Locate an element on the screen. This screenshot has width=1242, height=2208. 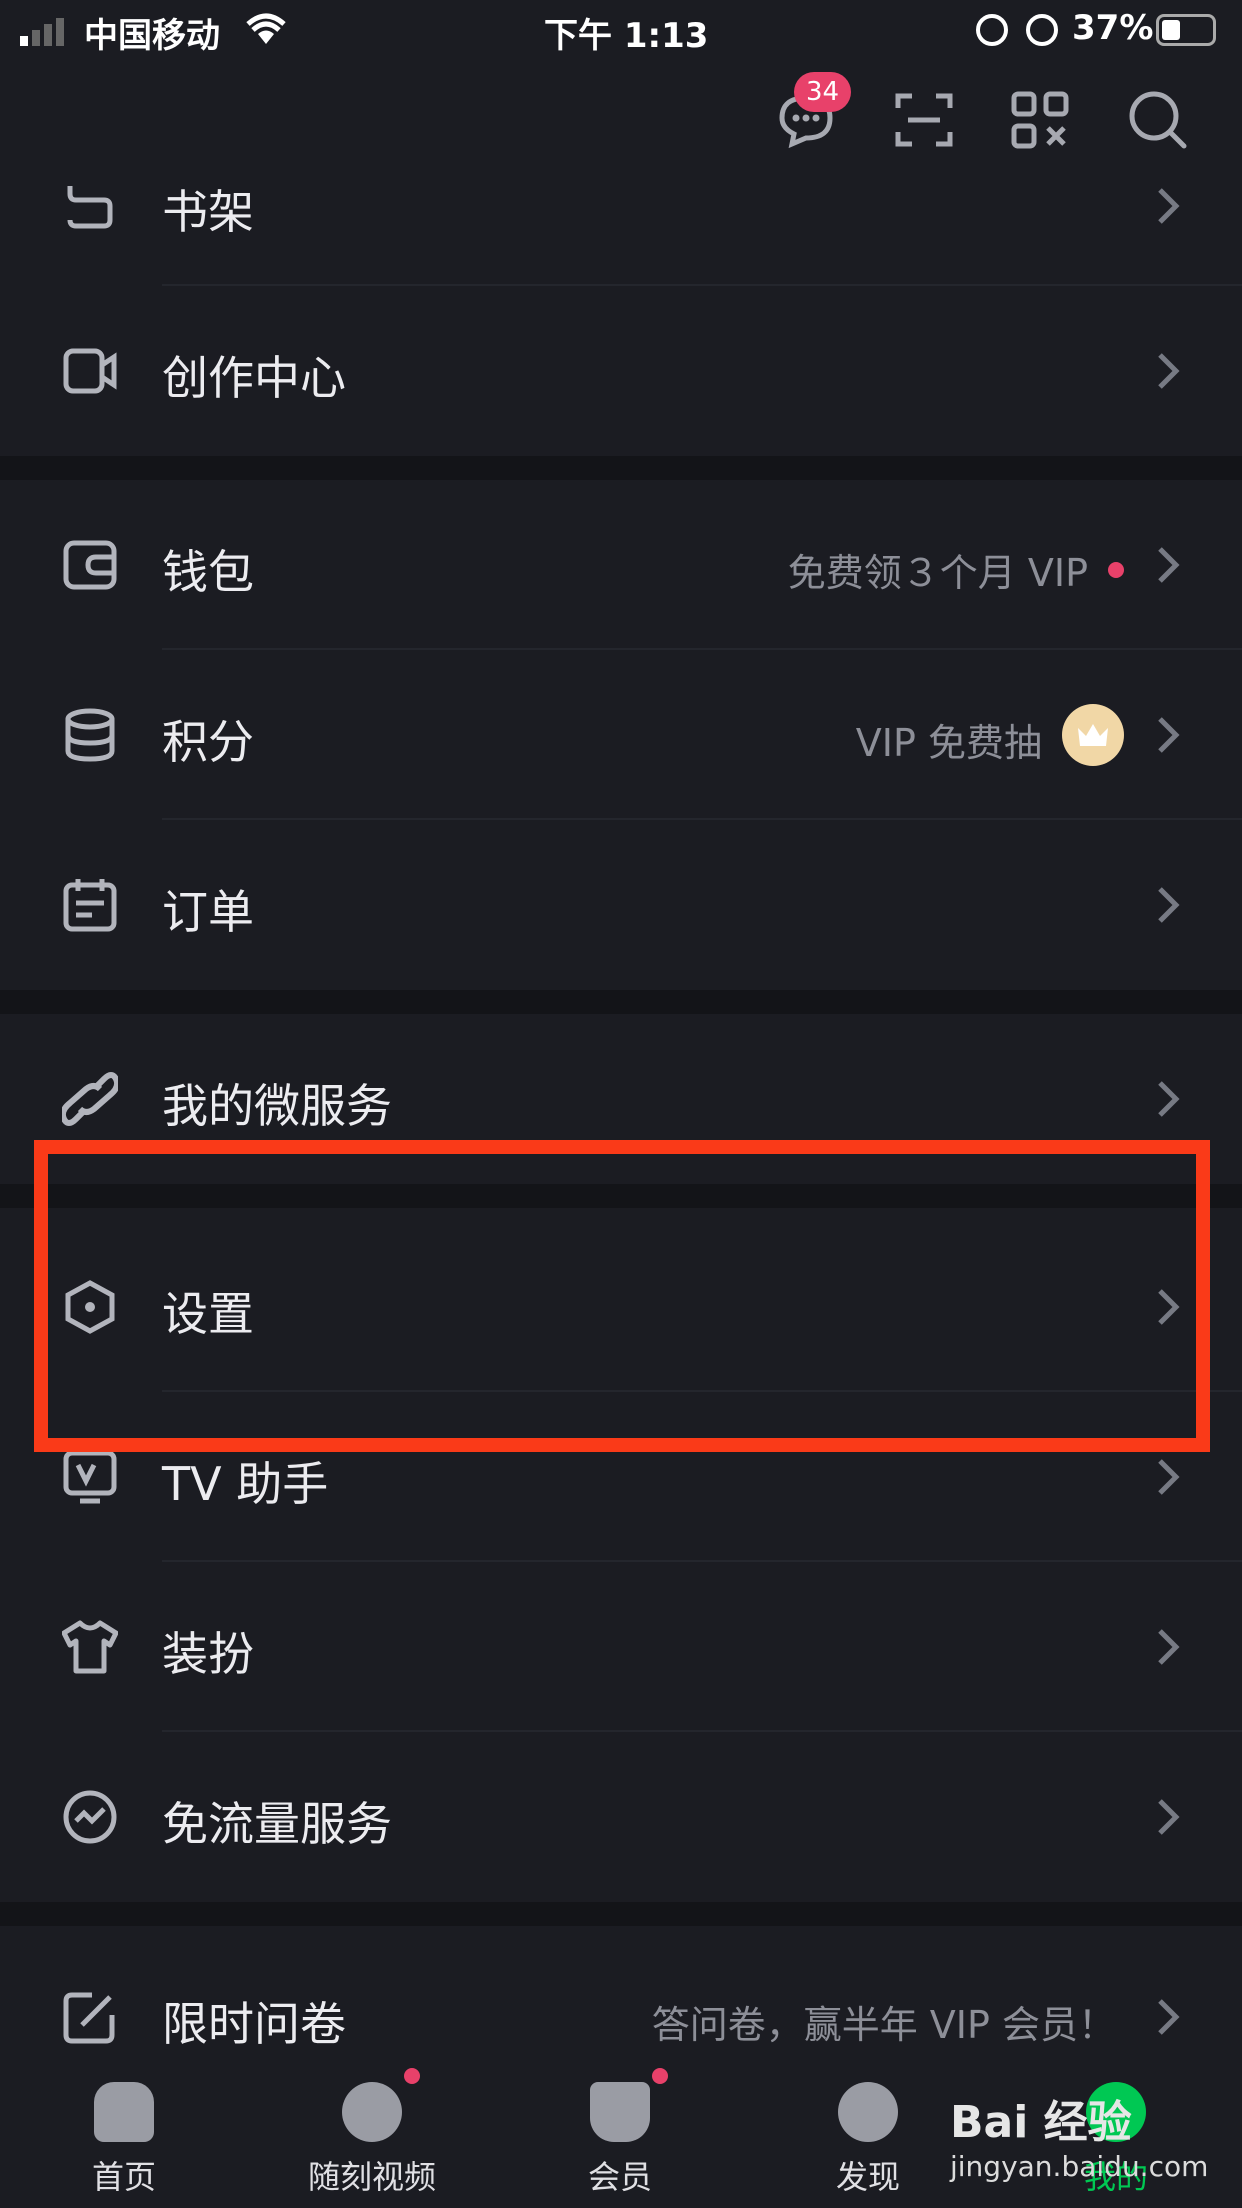
menu-item-points: 积分 VIP 免费抽 is located at coordinates (621, 735).